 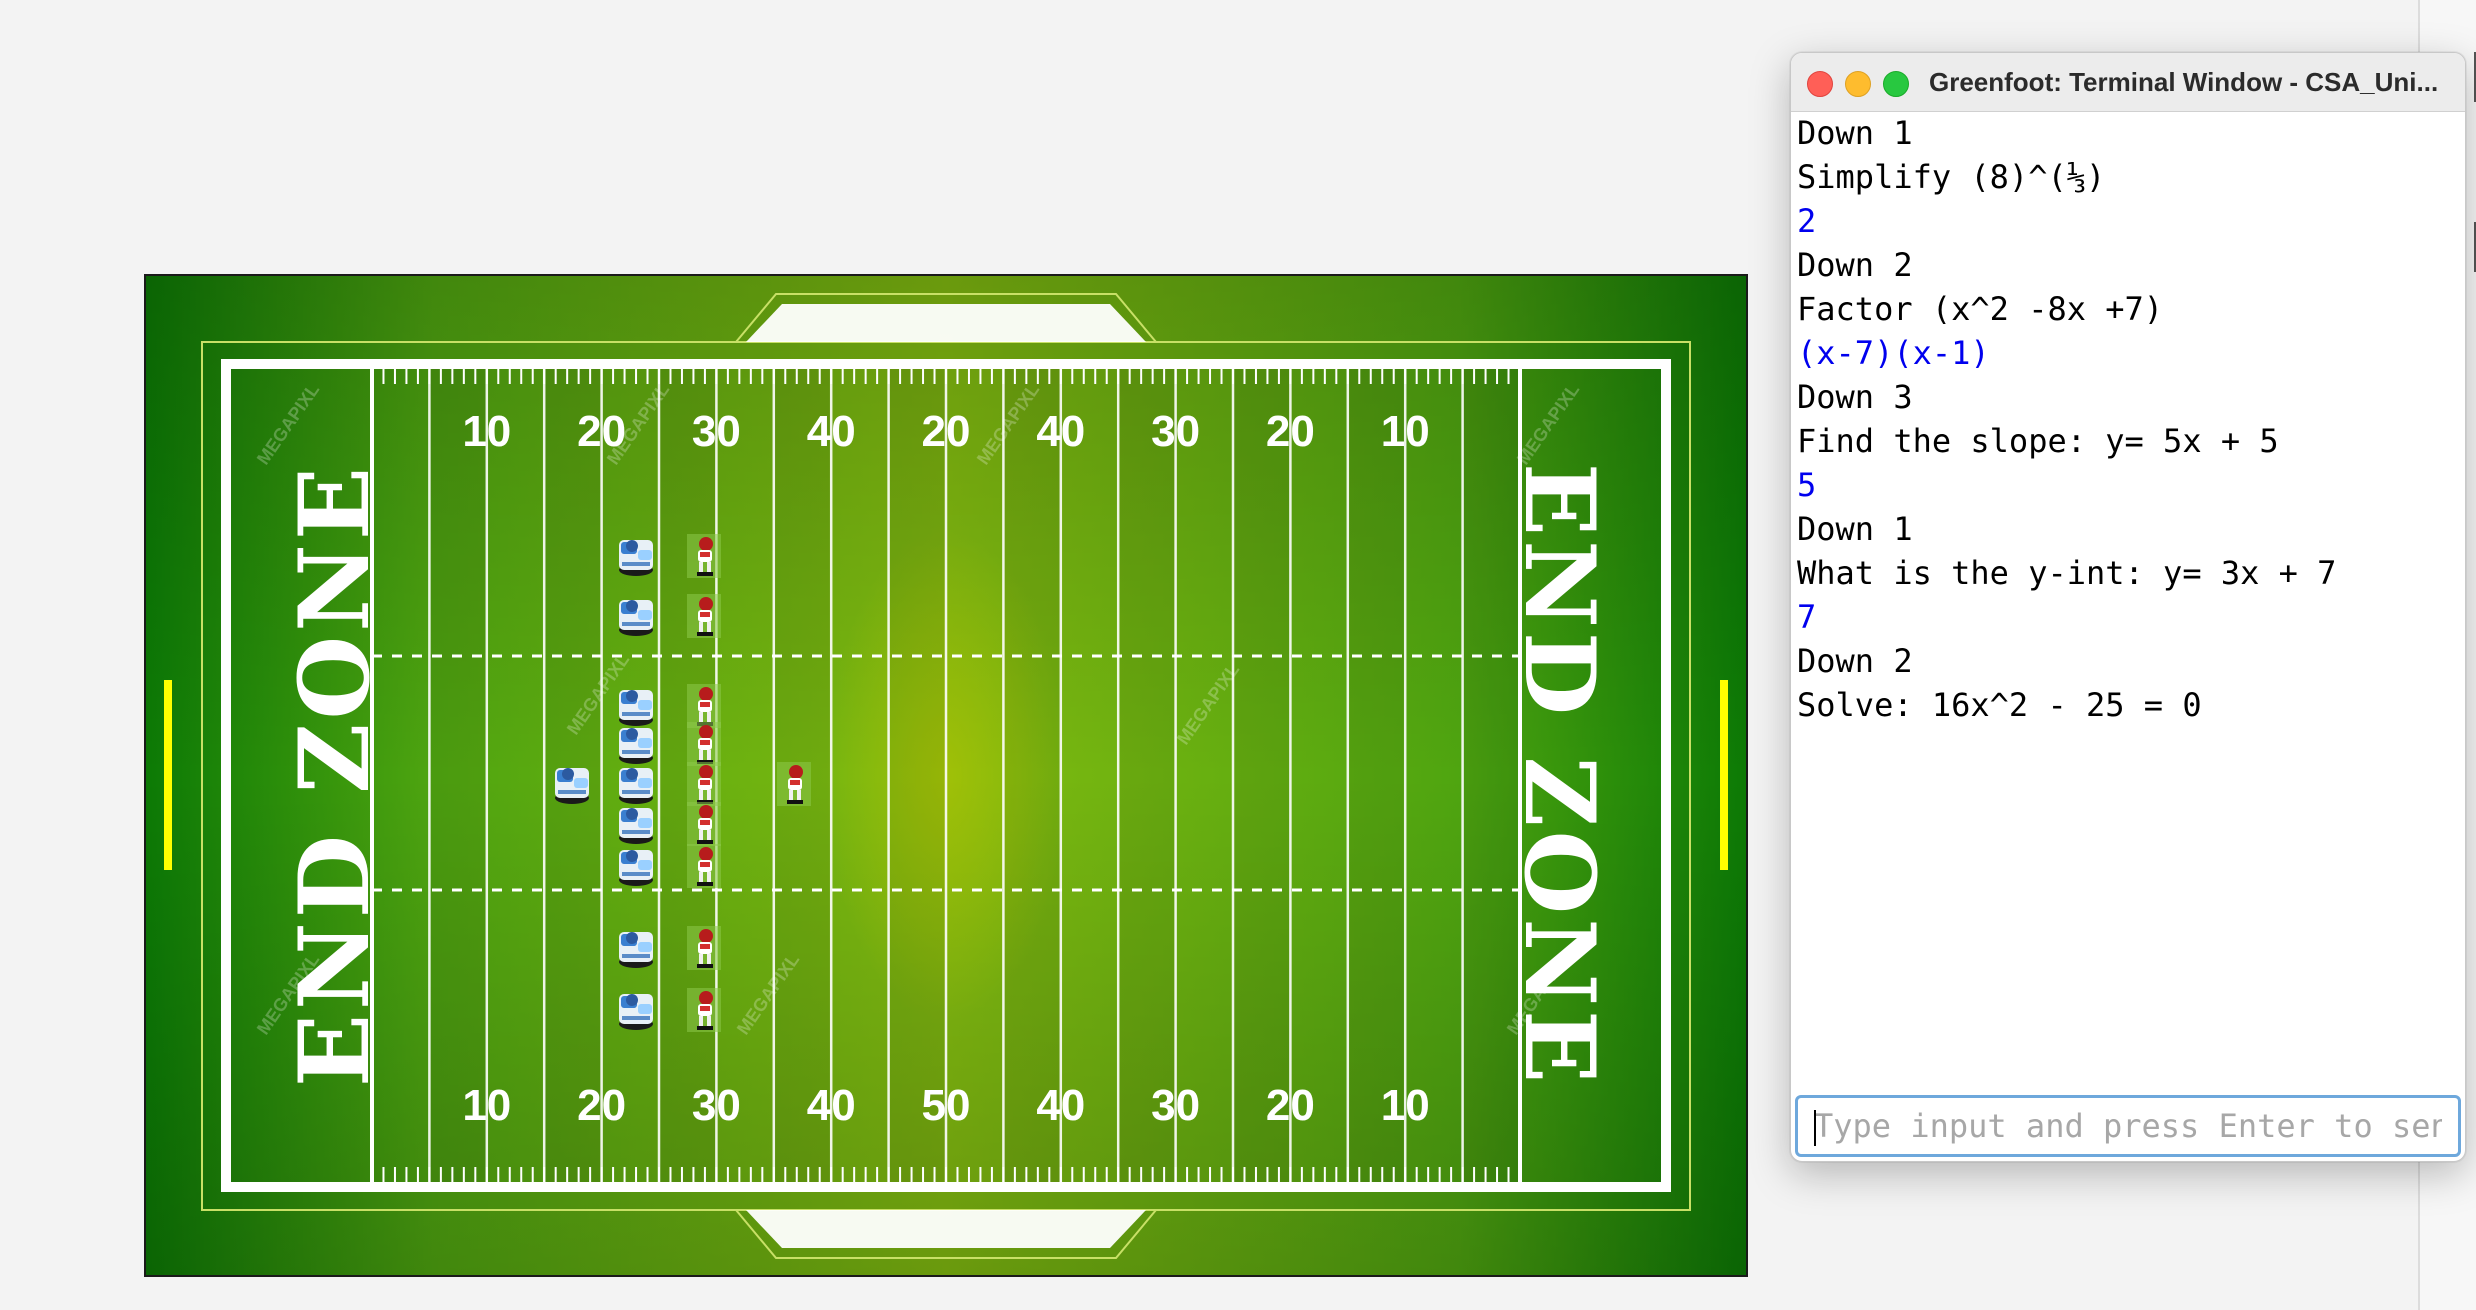 I want to click on terminal-input, so click(x=2128, y=1126).